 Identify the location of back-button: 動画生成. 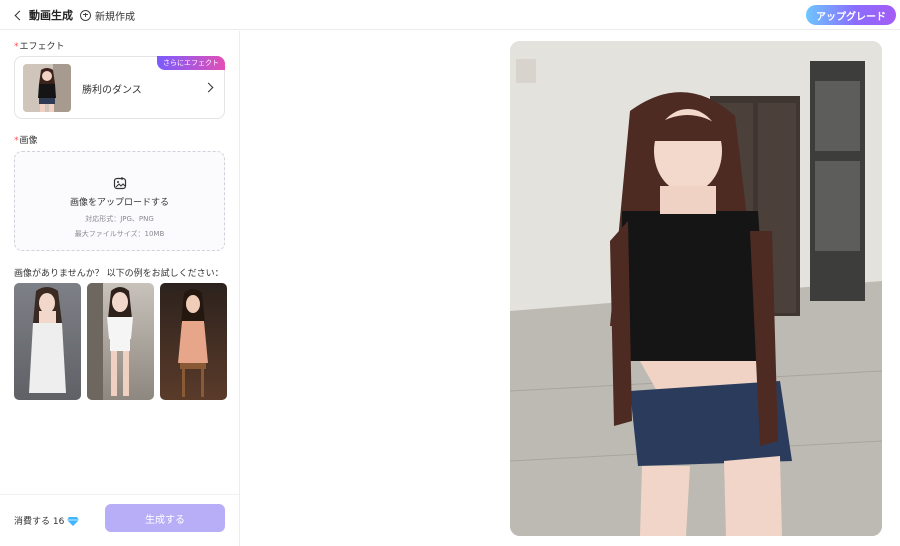
(45, 15).